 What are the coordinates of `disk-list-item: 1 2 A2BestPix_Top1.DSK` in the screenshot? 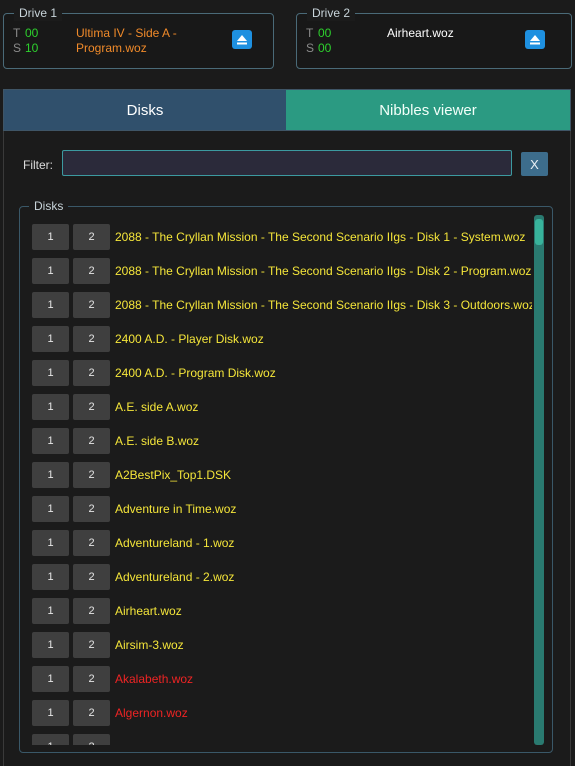 It's located at (282, 475).